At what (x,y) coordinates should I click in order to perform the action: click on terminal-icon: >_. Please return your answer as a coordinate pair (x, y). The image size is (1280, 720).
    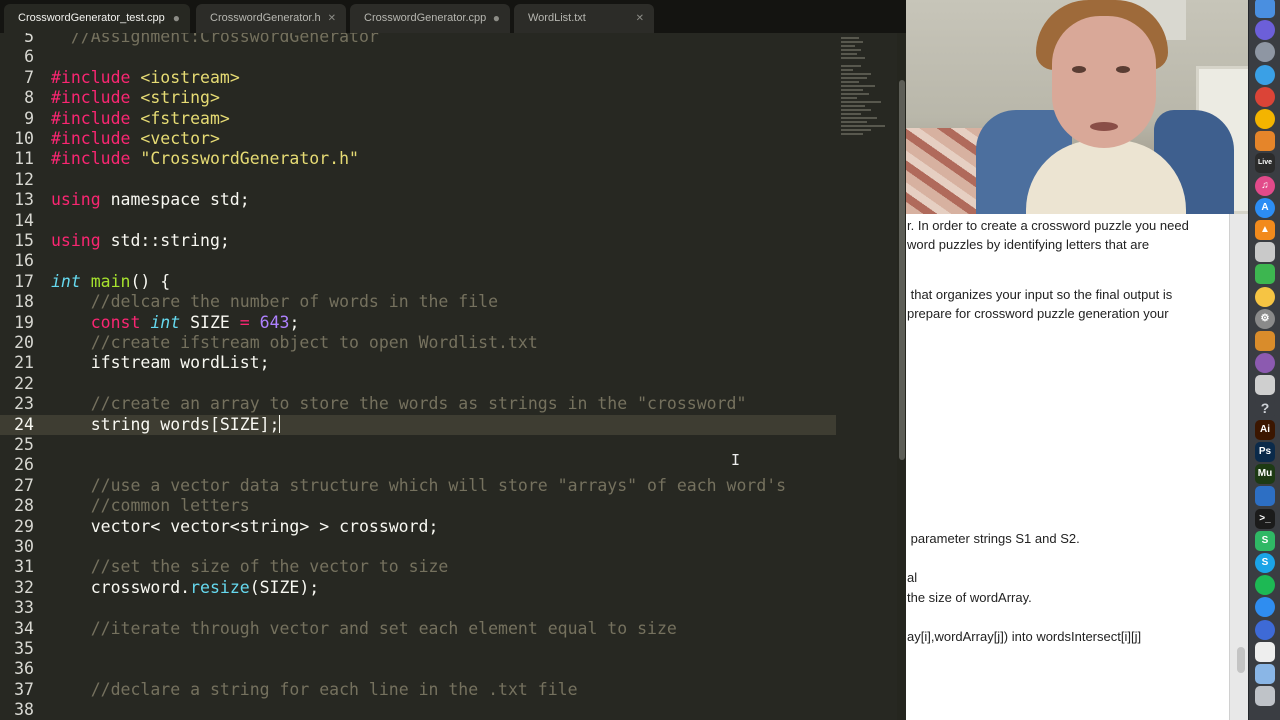
    Looking at the image, I should click on (1265, 518).